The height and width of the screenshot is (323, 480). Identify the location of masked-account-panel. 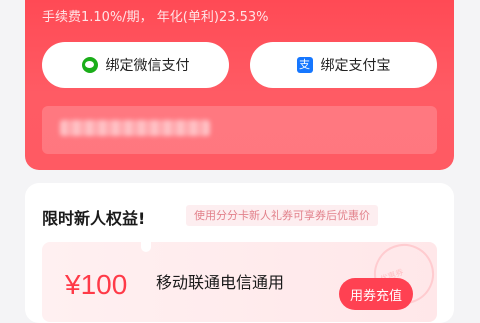
(239, 130).